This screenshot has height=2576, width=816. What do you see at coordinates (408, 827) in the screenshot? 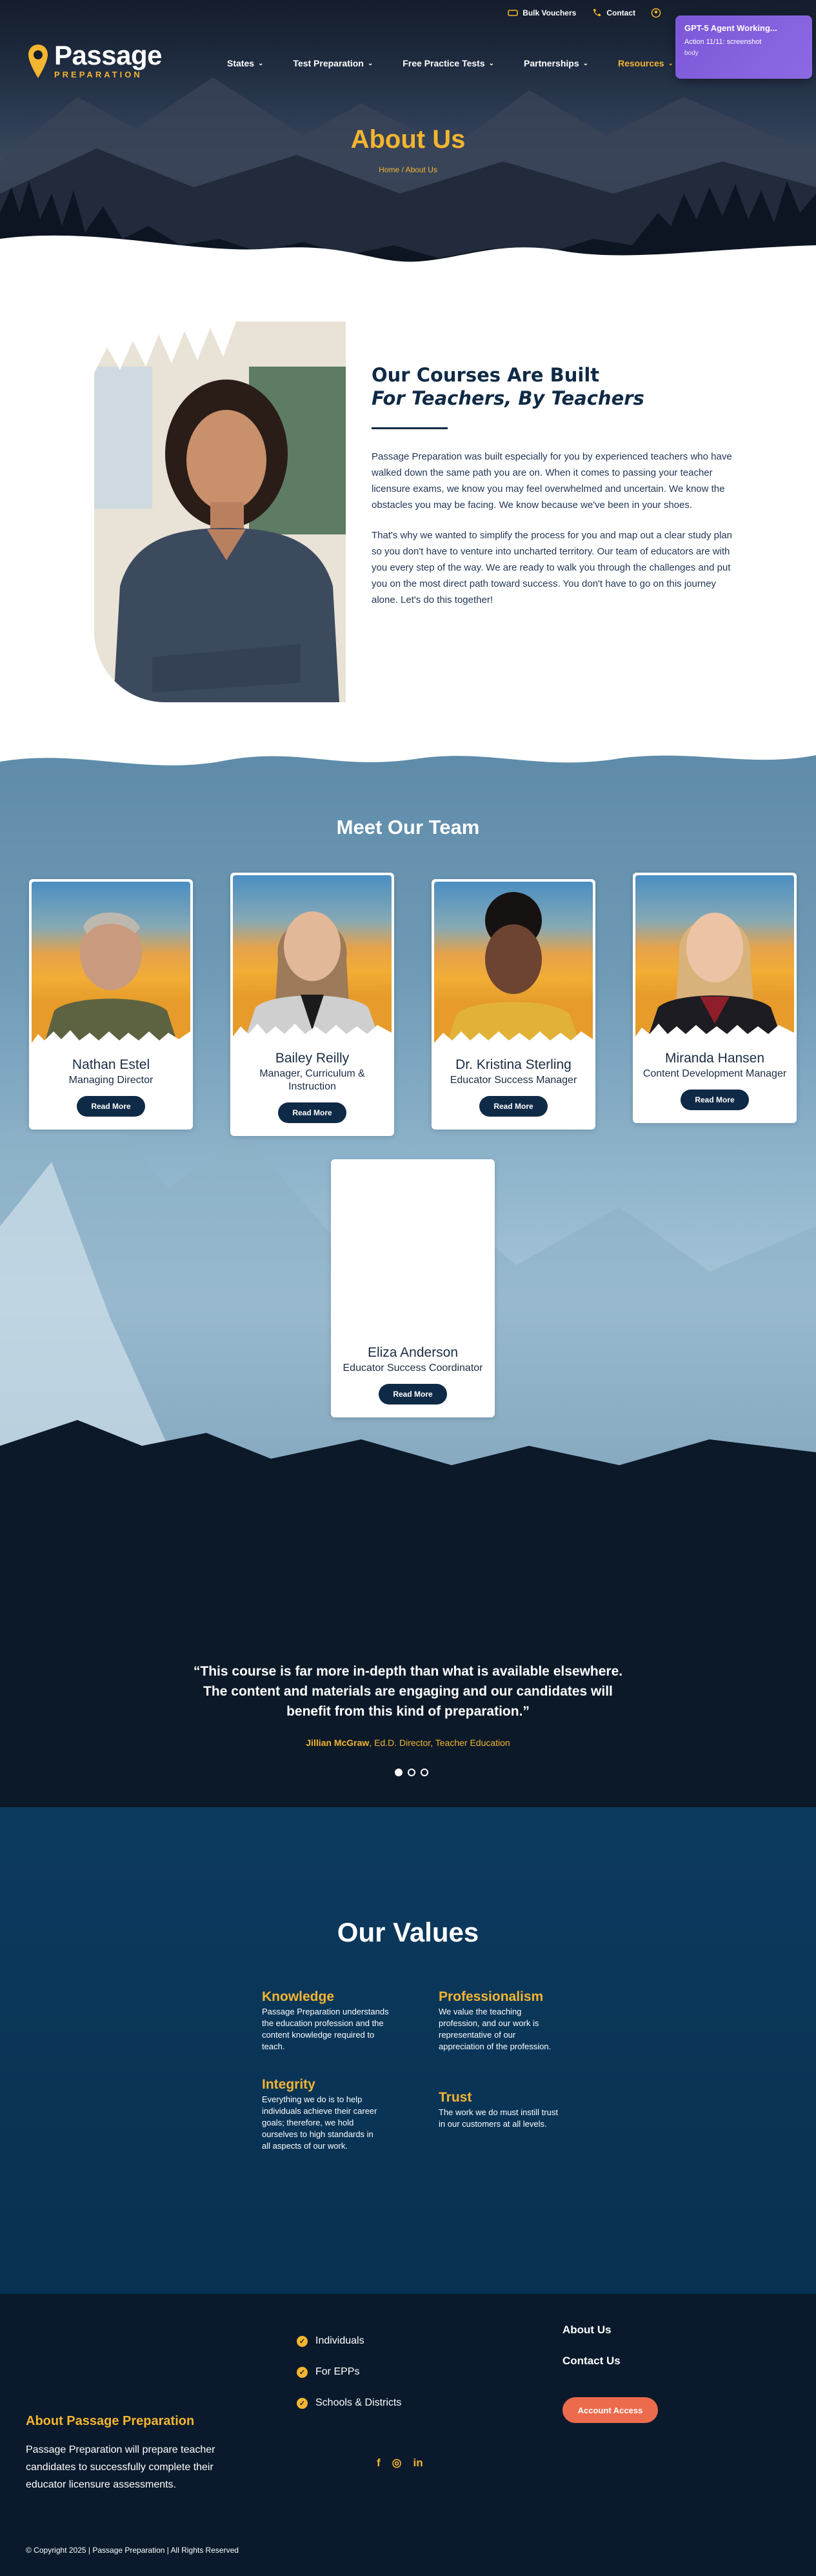
I see `team-title: Meet Our Team` at bounding box center [408, 827].